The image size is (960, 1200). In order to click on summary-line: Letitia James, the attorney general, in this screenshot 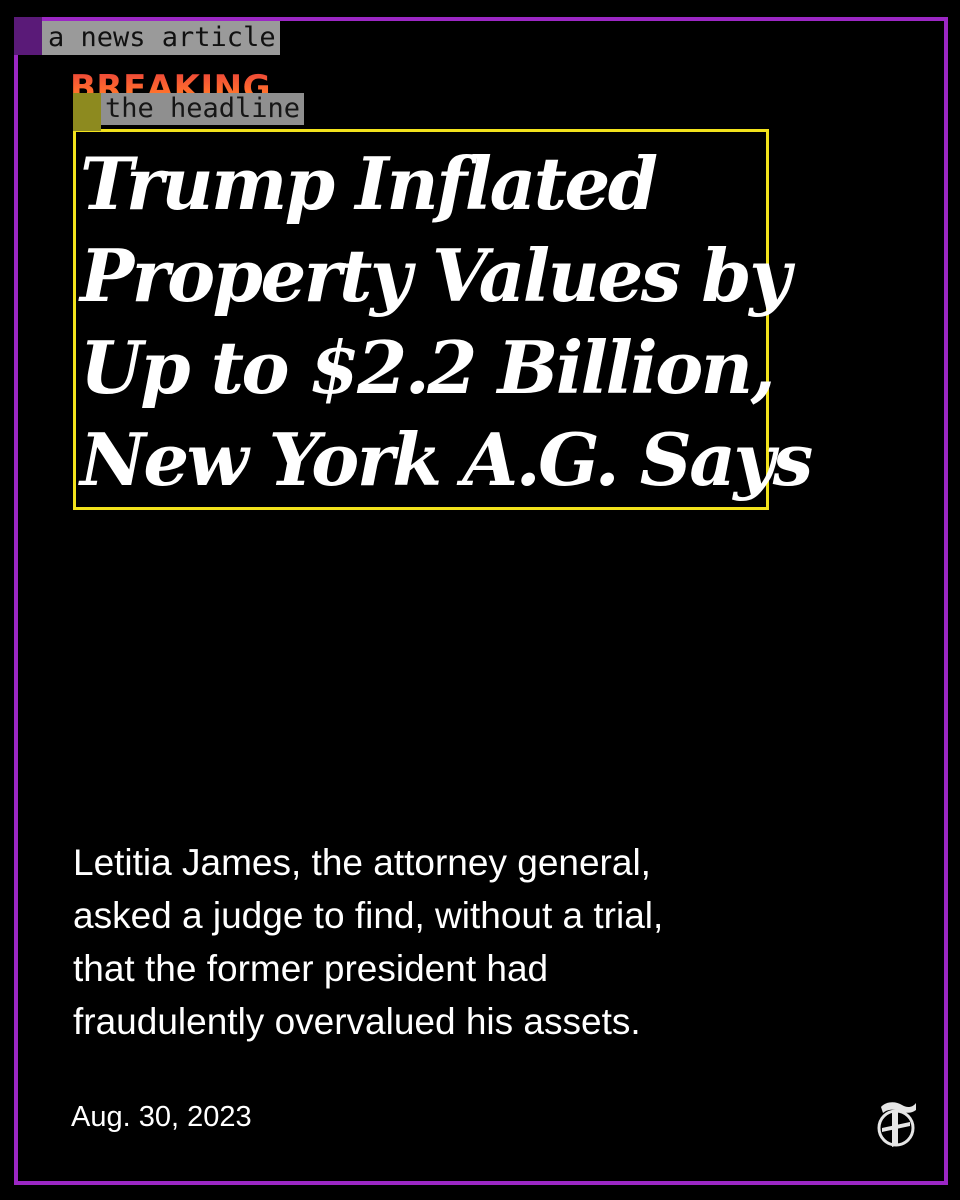, I will do `click(362, 862)`.